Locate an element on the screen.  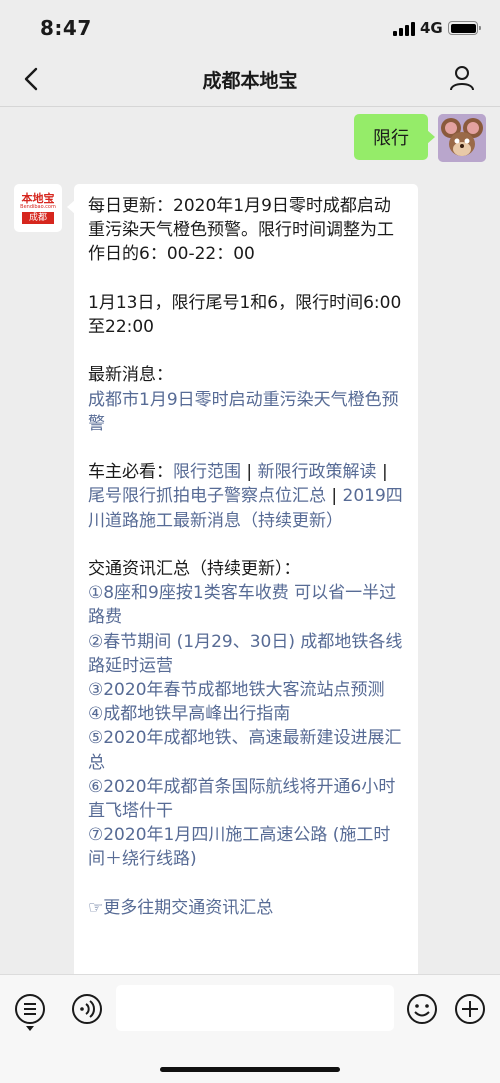
input-bar is located at coordinates (250, 1028).